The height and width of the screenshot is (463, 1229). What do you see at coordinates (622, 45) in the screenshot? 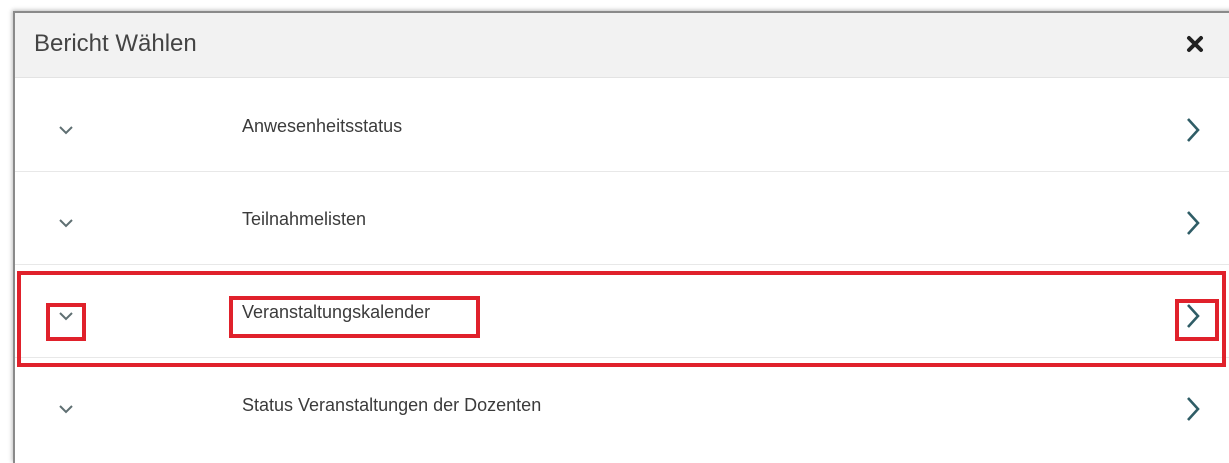
I see `dialog-header: Bericht Wählen` at bounding box center [622, 45].